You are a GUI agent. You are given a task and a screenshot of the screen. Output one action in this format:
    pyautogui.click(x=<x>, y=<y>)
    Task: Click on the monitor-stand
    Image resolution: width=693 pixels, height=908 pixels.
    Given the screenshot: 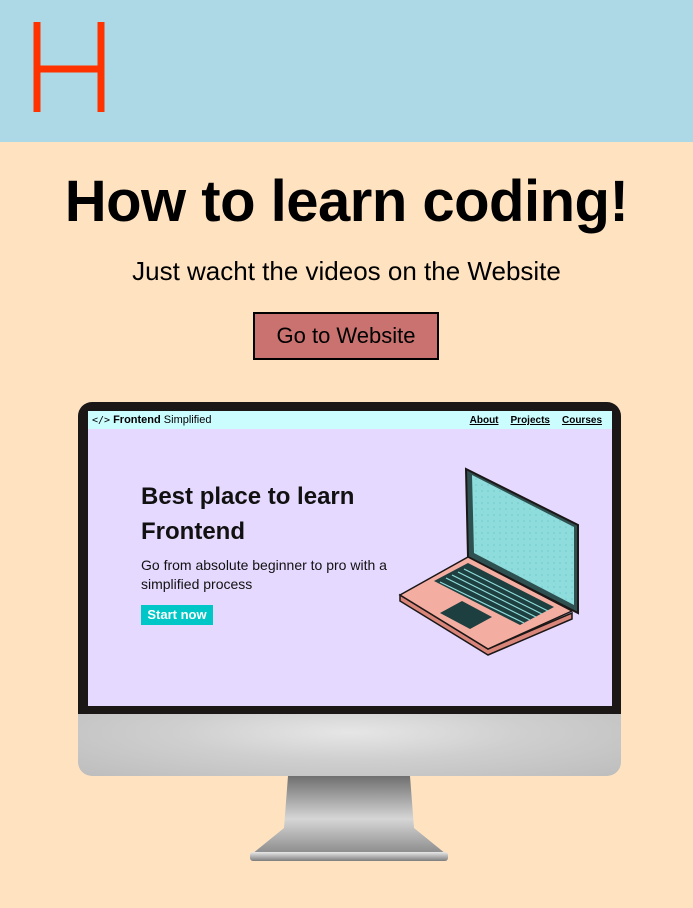 What is the action you would take?
    pyautogui.click(x=349, y=818)
    